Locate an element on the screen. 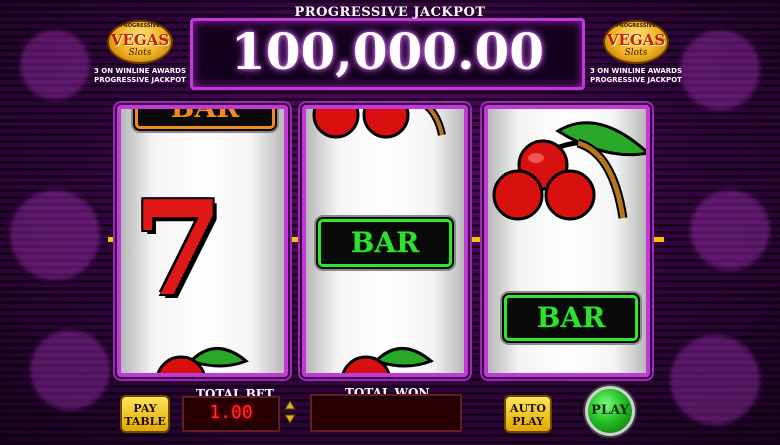 Image resolution: width=780 pixels, height=445 pixels. total-won-display is located at coordinates (386, 413).